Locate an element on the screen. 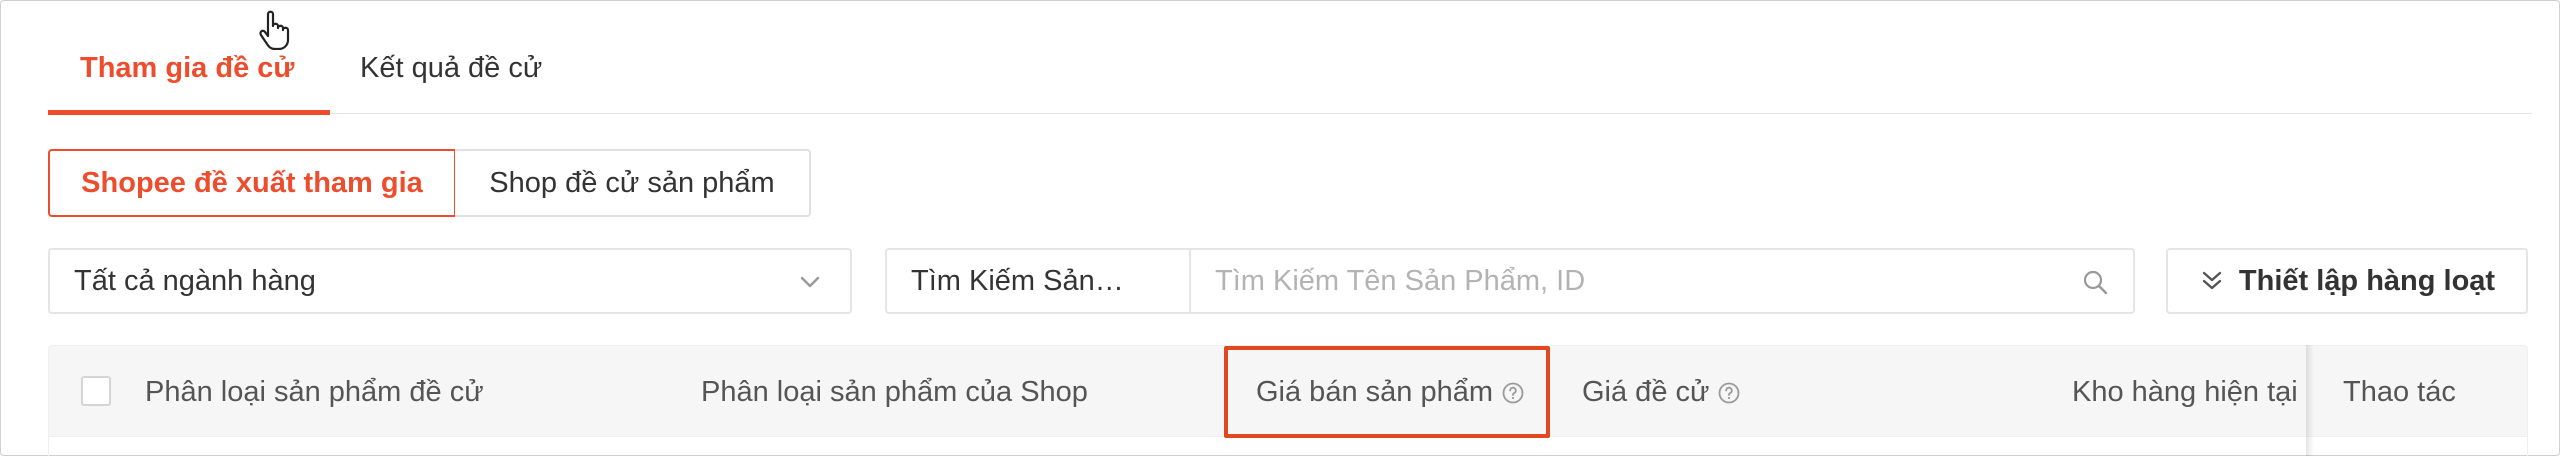 The image size is (2560, 456). search-icon is located at coordinates (2095, 282).